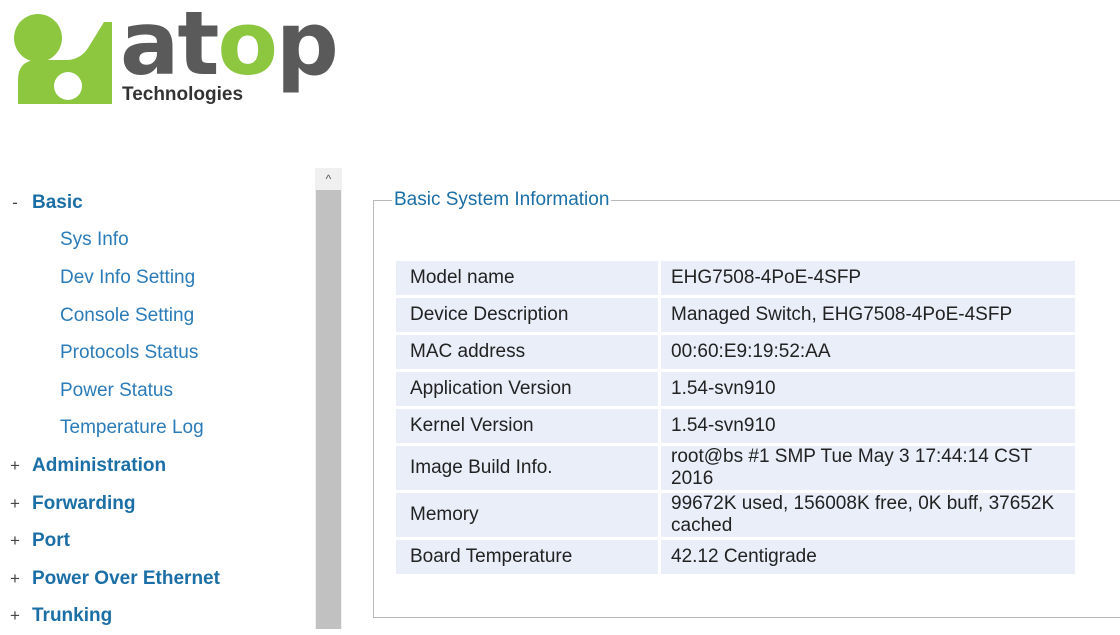 This screenshot has width=1120, height=635. Describe the element at coordinates (51, 541) in the screenshot. I see `nav-port-label: Port` at that location.